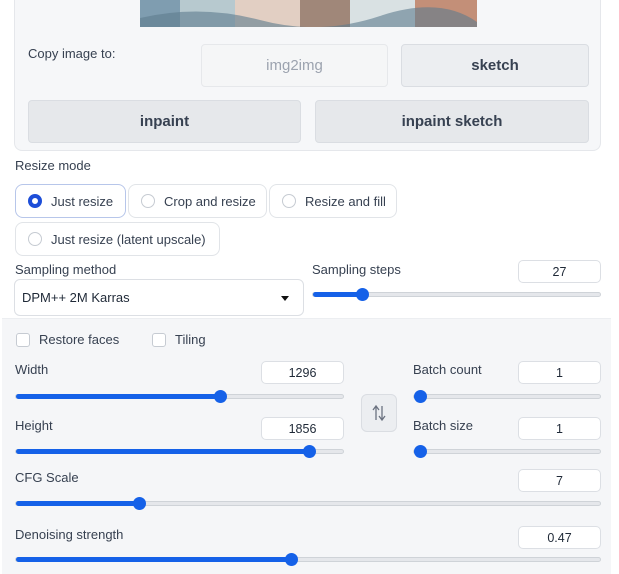 Image resolution: width=619 pixels, height=574 pixels. Describe the element at coordinates (559, 271) in the screenshot. I see `sampling-steps-input: 27` at that location.